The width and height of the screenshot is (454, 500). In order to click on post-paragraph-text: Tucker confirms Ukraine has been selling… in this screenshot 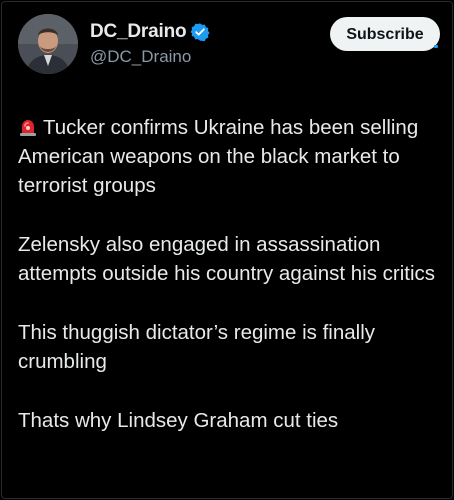, I will do `click(218, 156)`.